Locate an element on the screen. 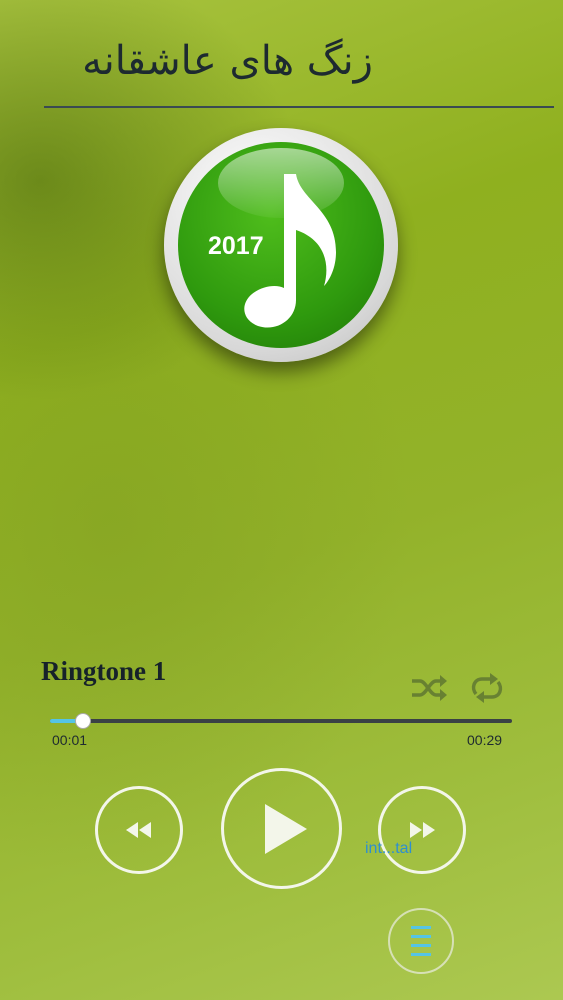  elapsed-time: 00:01 is located at coordinates (70, 740).